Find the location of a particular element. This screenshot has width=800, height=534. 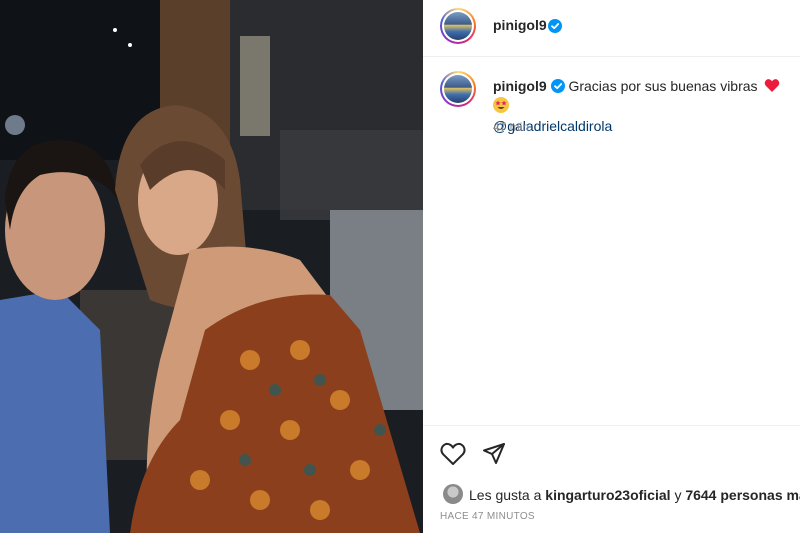

post-header: pinigol9 is located at coordinates (611, 28).